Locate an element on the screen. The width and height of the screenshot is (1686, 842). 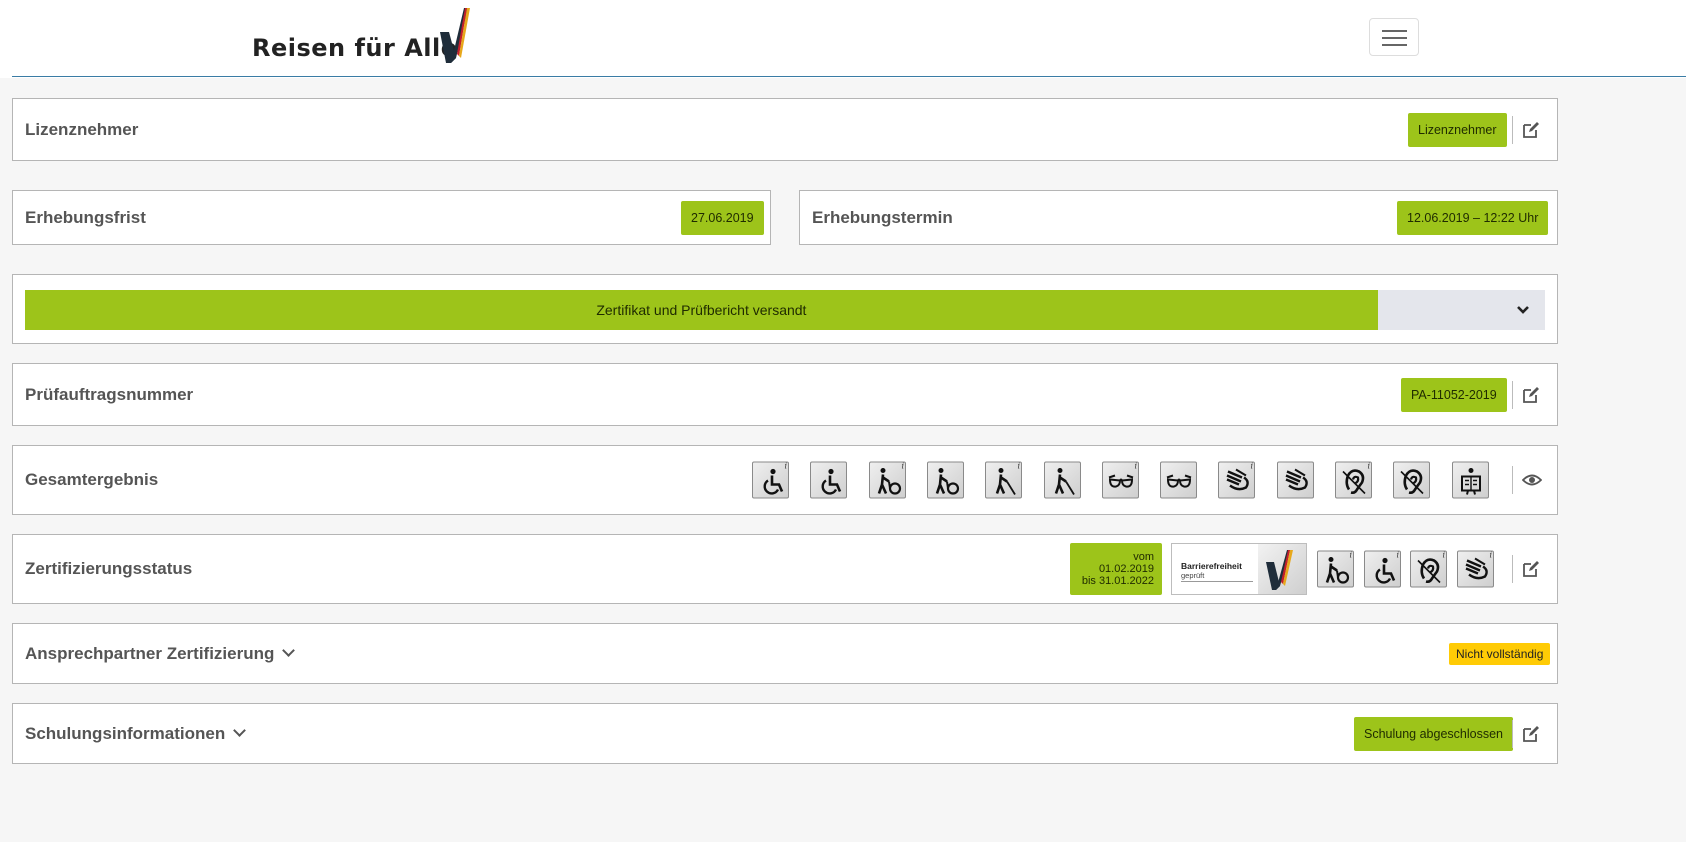
licensee-badge: Lizenznehmer is located at coordinates (1457, 129).